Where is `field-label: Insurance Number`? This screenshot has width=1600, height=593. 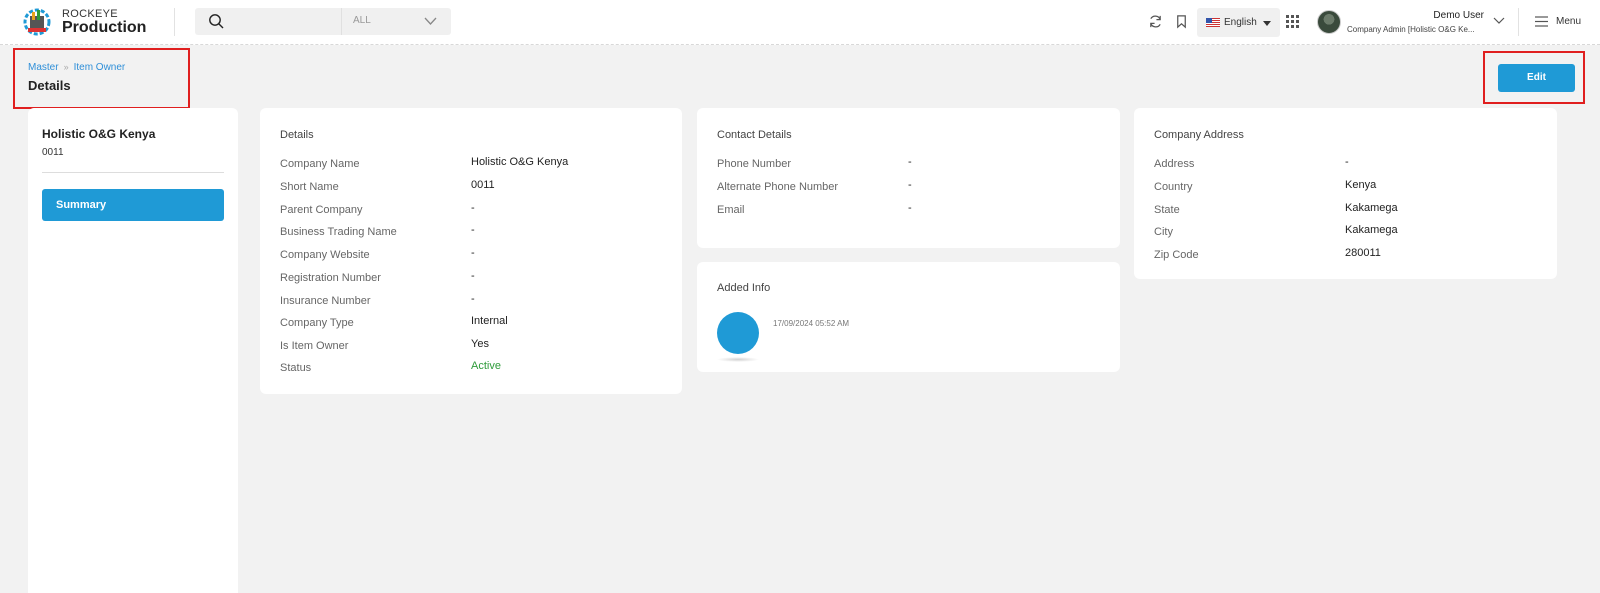 field-label: Insurance Number is located at coordinates (325, 301).